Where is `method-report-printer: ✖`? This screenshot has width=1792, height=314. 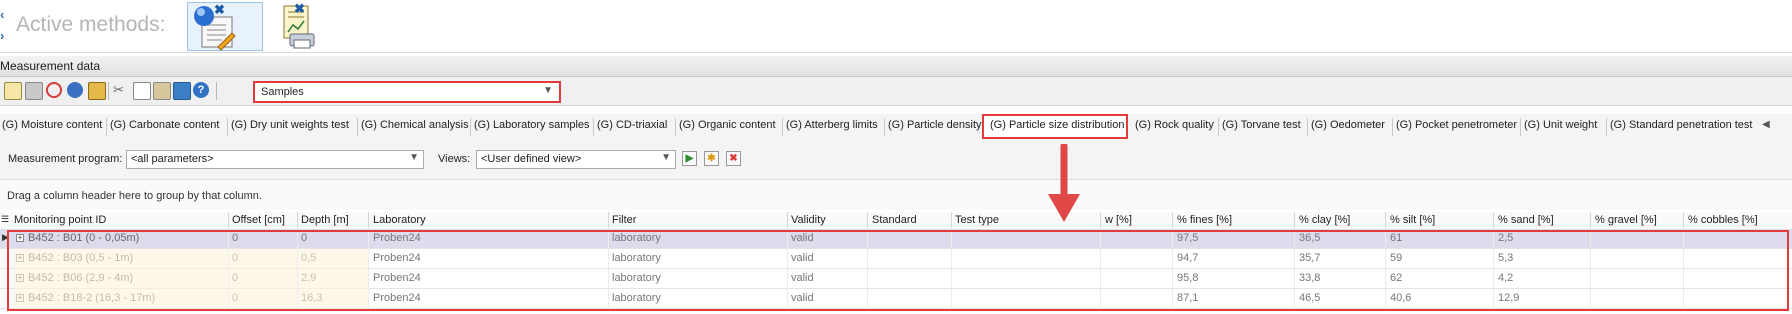 method-report-printer: ✖ is located at coordinates (310, 26).